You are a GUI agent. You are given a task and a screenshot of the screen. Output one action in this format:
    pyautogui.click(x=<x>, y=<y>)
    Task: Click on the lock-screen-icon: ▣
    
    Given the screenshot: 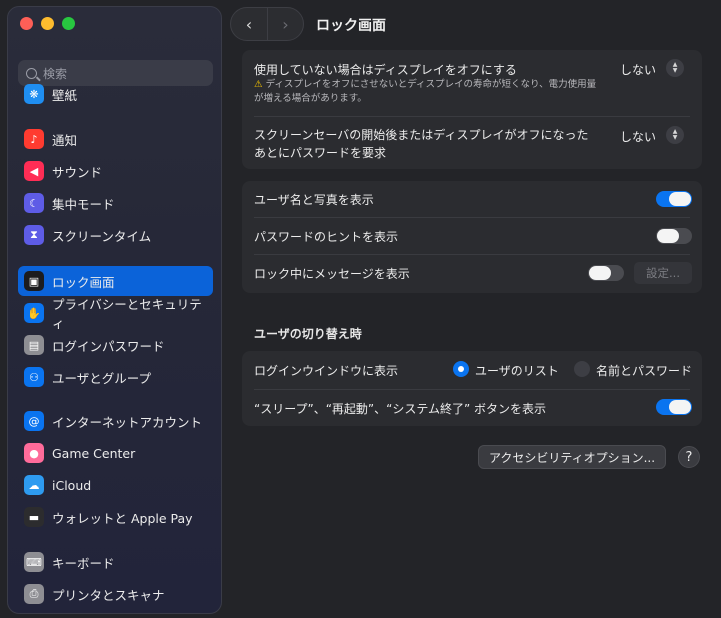 What is the action you would take?
    pyautogui.click(x=34, y=281)
    